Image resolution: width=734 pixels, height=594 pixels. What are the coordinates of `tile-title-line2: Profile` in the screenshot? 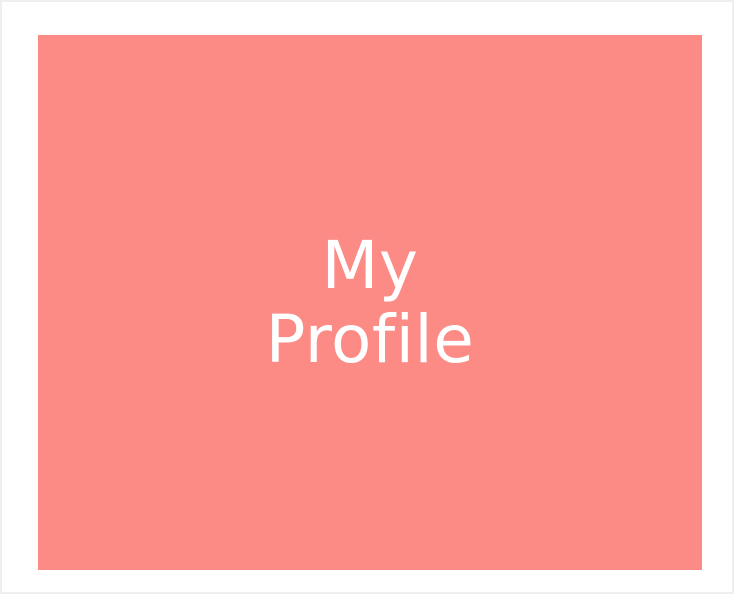 It's located at (370, 339).